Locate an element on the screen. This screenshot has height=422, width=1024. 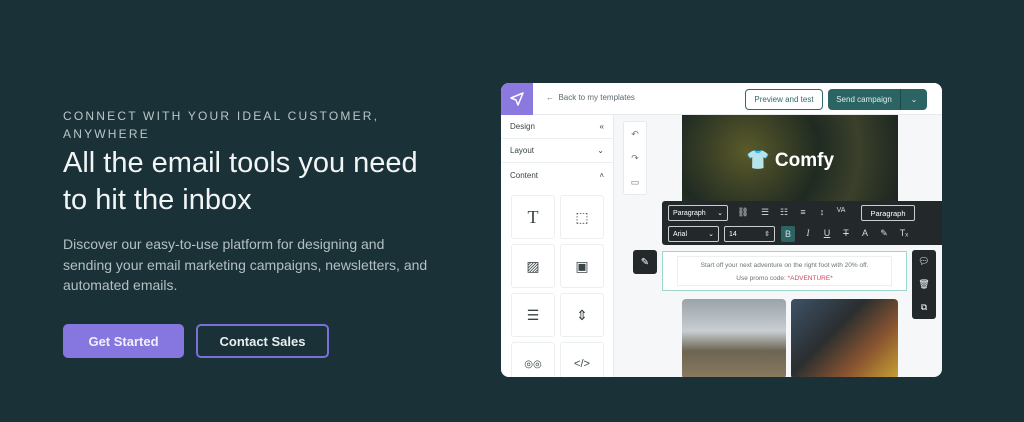
sidebar-item-design: Design « is located at coordinates (557, 127).